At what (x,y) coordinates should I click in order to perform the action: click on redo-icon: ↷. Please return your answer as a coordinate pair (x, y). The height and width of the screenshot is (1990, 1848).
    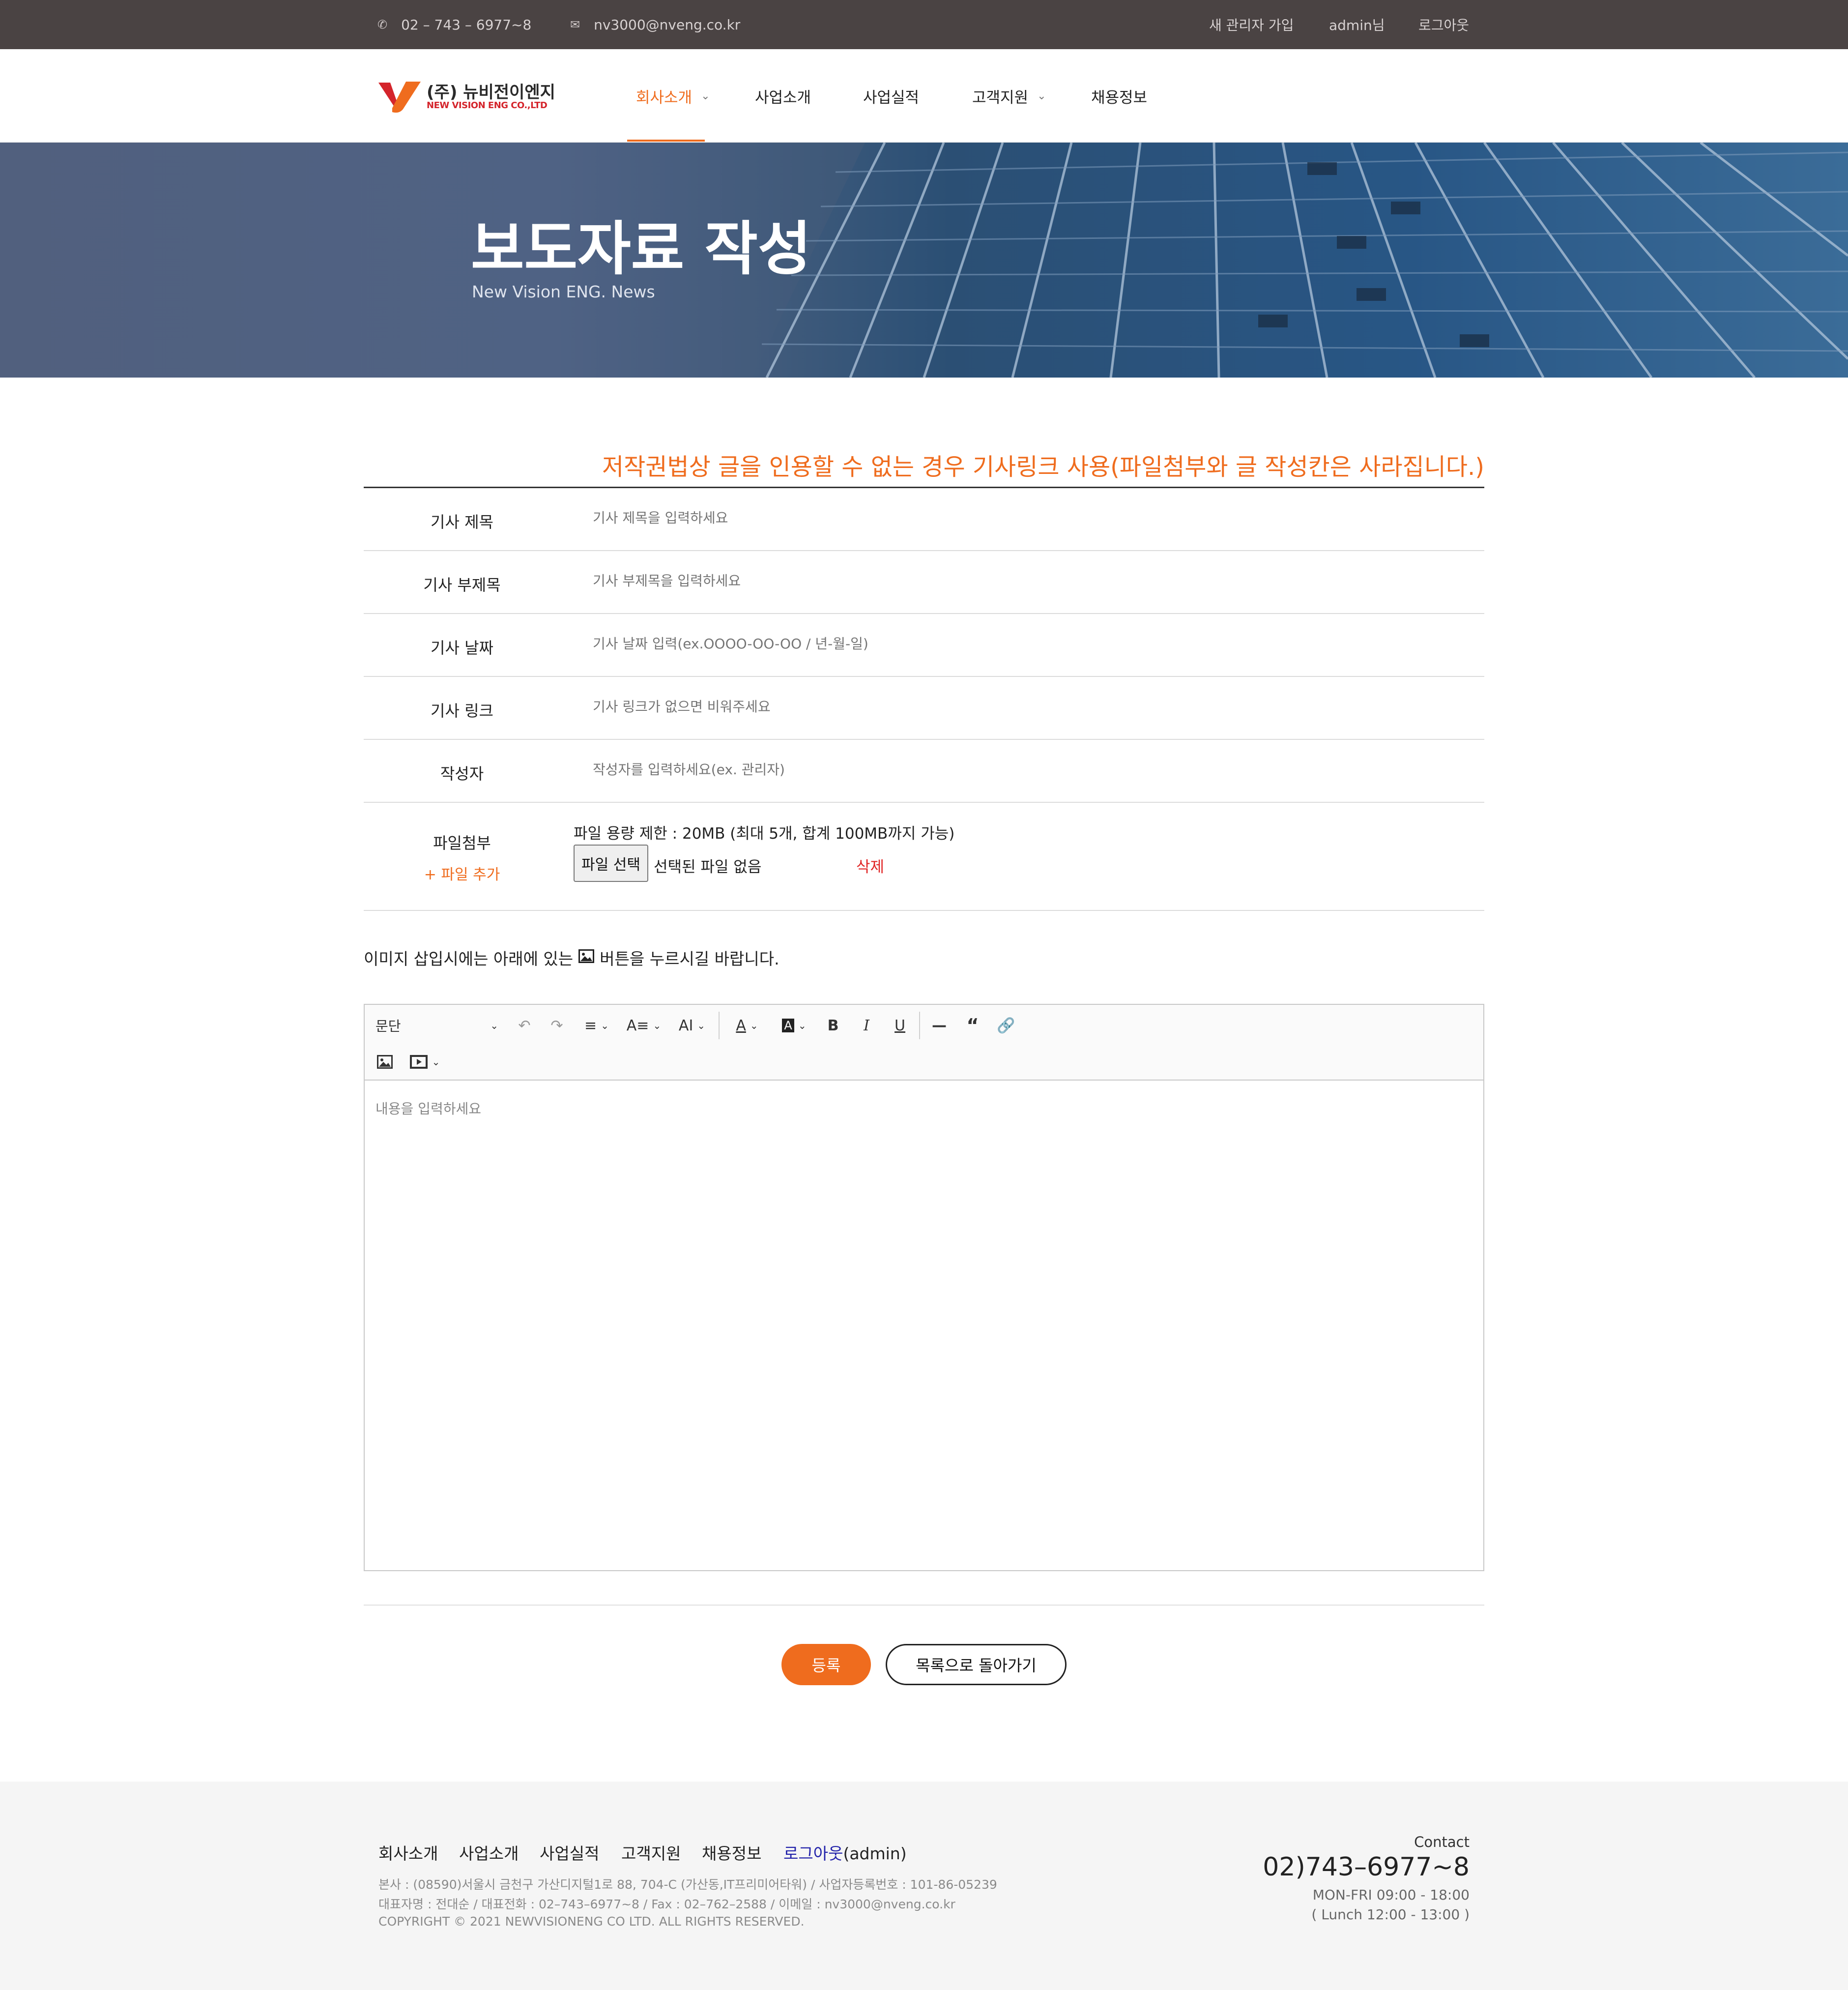
    Looking at the image, I should click on (557, 1025).